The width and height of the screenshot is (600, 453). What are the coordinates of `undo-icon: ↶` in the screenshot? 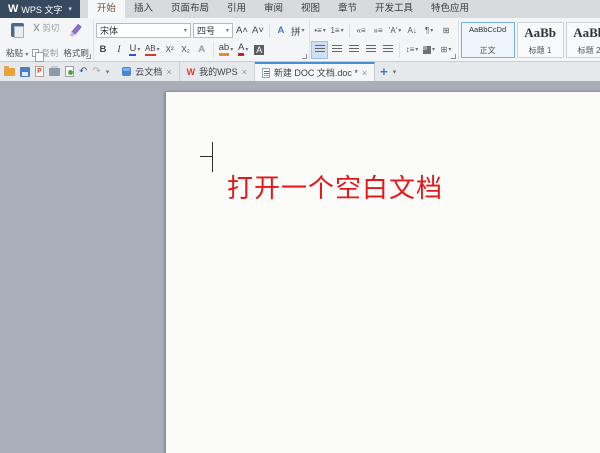 It's located at (83, 71).